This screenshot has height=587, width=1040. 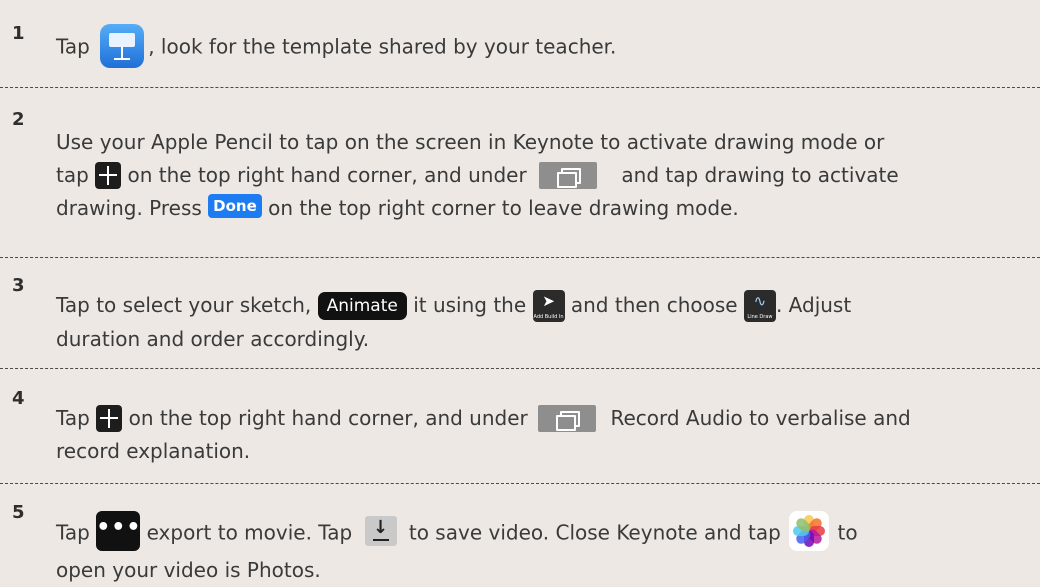 What do you see at coordinates (249, 532) in the screenshot?
I see `step-text-segment: export to movie. Tap` at bounding box center [249, 532].